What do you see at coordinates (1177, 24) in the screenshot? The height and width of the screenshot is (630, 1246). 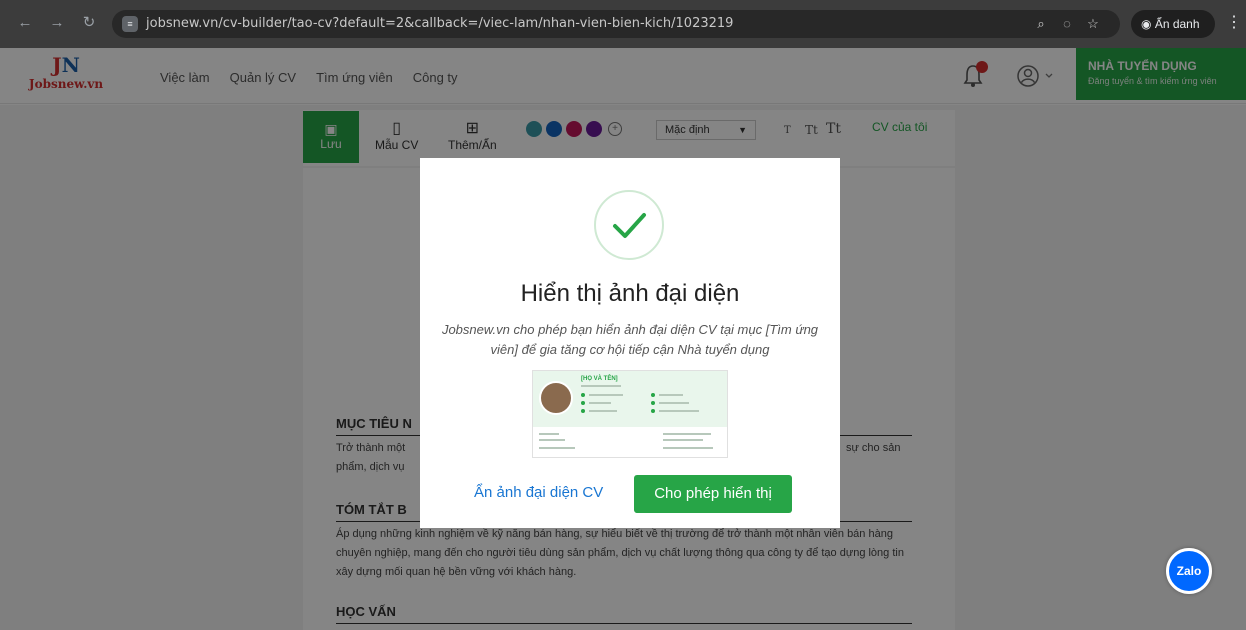 I see `incognito-label: Ẩn danh` at bounding box center [1177, 24].